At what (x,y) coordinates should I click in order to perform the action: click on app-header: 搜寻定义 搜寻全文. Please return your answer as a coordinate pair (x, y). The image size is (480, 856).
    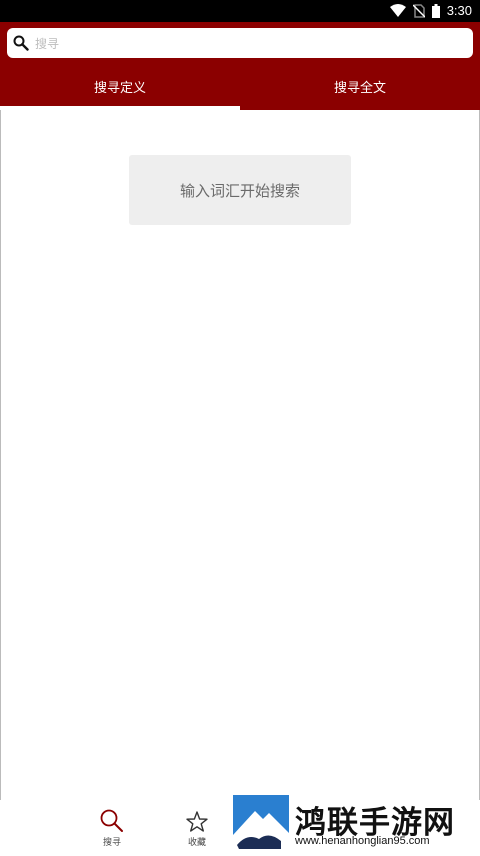
    Looking at the image, I should click on (240, 66).